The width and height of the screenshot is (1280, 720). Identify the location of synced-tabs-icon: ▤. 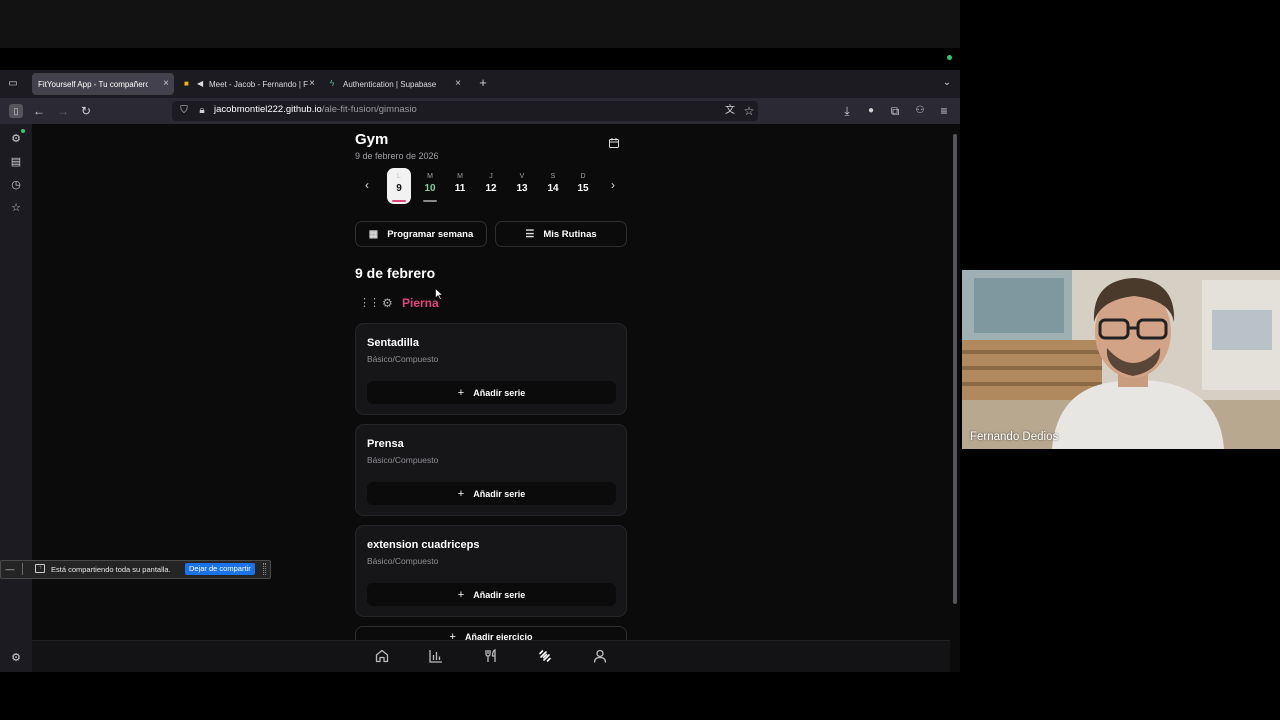
(16, 162).